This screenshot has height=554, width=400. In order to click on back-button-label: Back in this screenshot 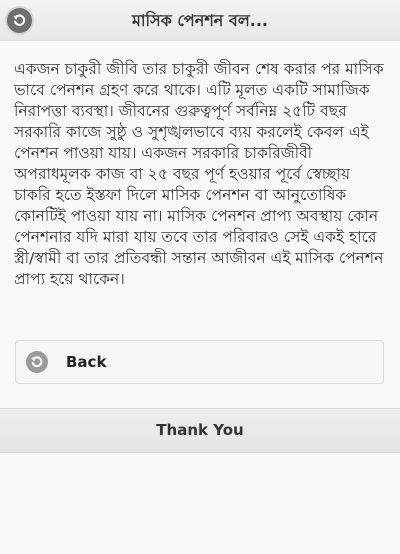, I will do `click(86, 362)`.